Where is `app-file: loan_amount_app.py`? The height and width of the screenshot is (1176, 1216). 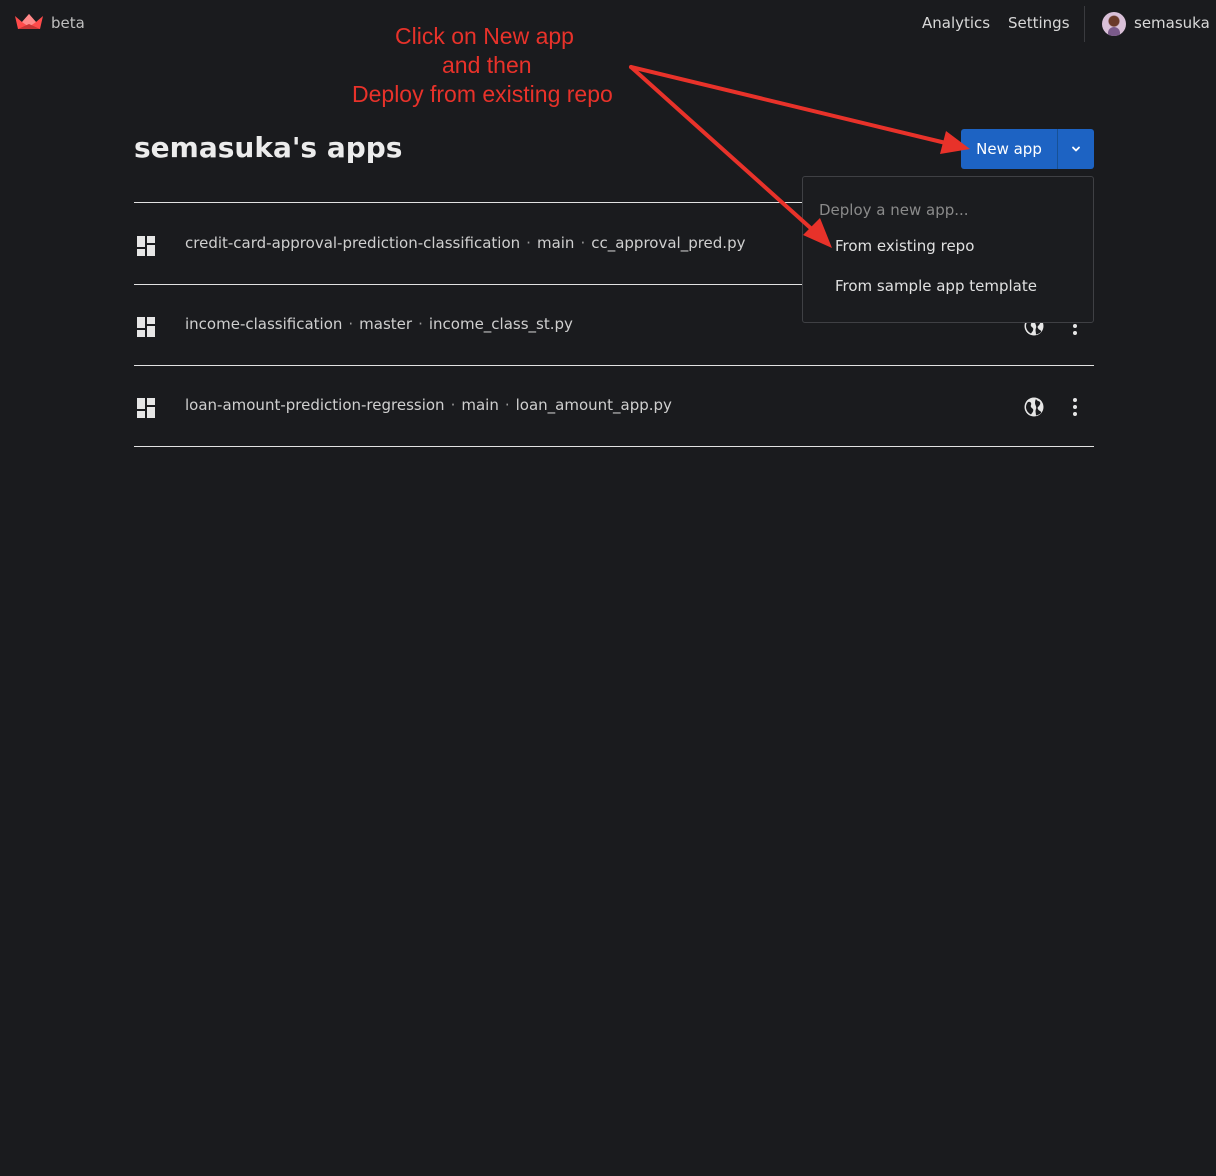 app-file: loan_amount_app.py is located at coordinates (593, 405).